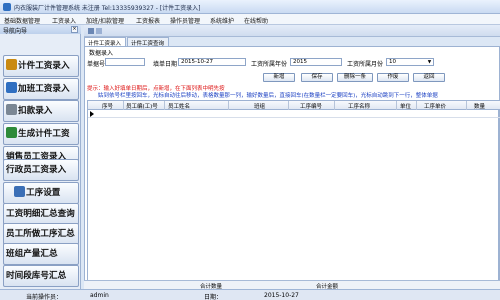  I want to click on operator-label: 当前操作员：, so click(44, 297).